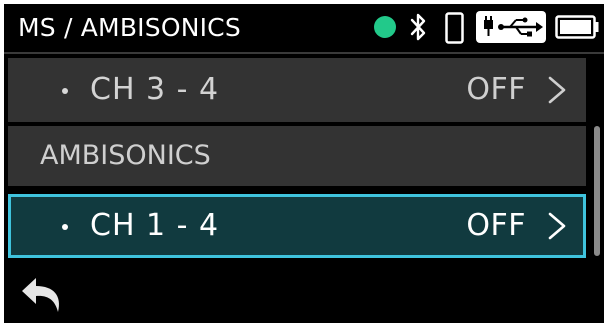 This screenshot has width=608, height=327. Describe the element at coordinates (42, 295) in the screenshot. I see `back-arrow-icon` at that location.